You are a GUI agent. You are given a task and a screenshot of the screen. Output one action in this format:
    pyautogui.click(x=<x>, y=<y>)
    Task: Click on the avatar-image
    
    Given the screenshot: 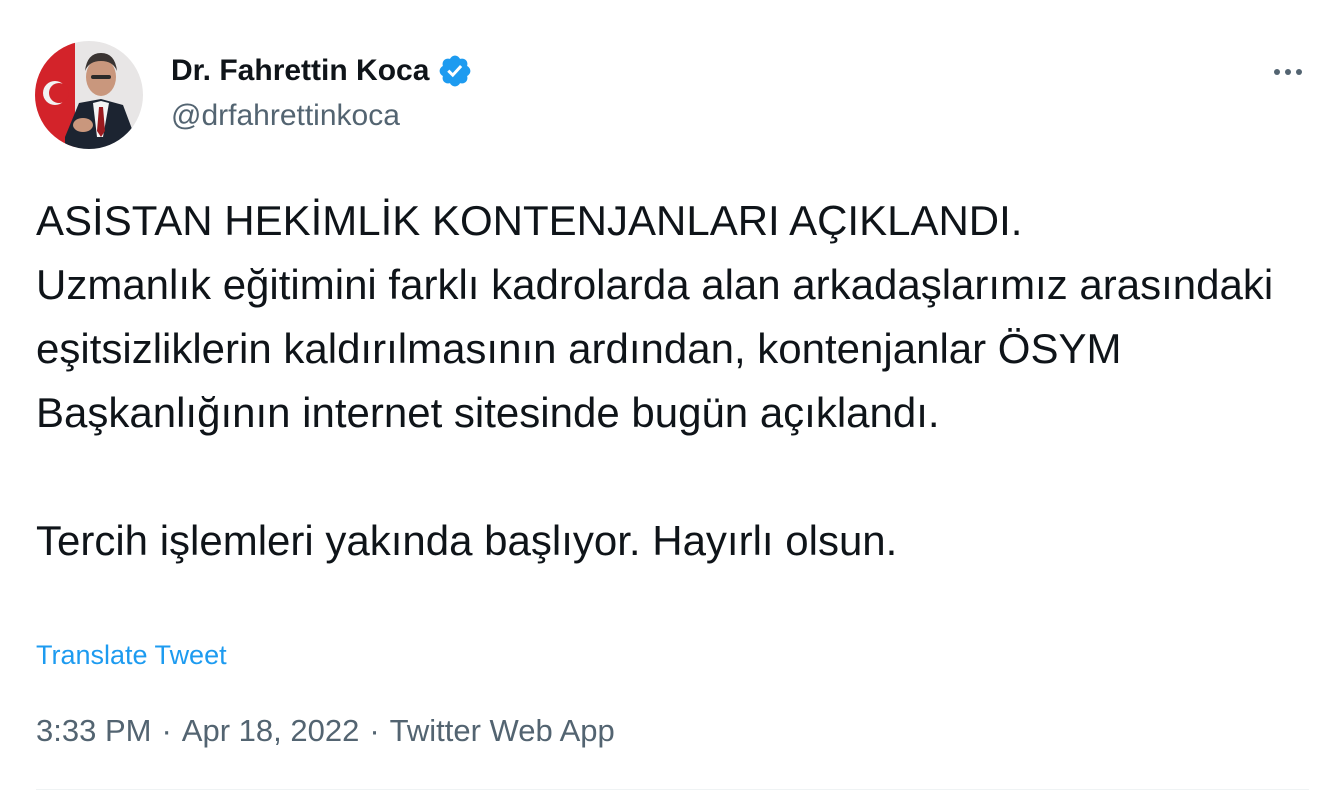 What is the action you would take?
    pyautogui.click(x=89, y=95)
    